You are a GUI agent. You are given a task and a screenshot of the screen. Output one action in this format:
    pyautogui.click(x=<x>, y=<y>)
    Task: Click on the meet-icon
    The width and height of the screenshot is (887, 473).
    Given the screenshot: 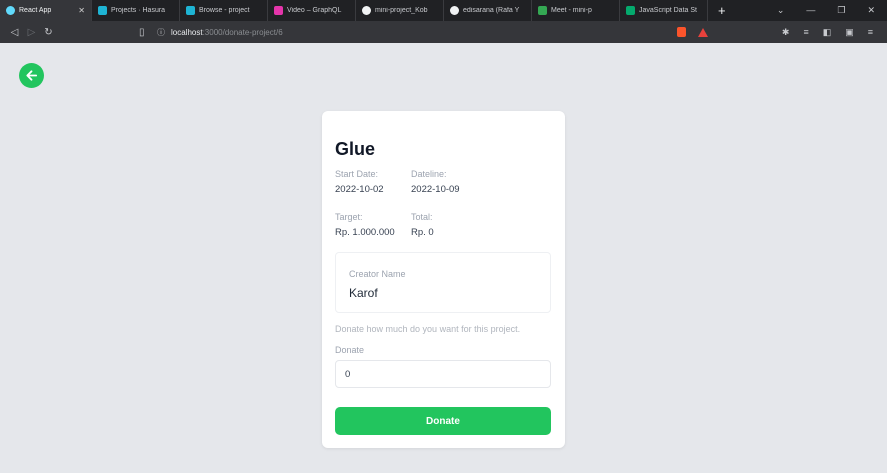 What is the action you would take?
    pyautogui.click(x=542, y=10)
    